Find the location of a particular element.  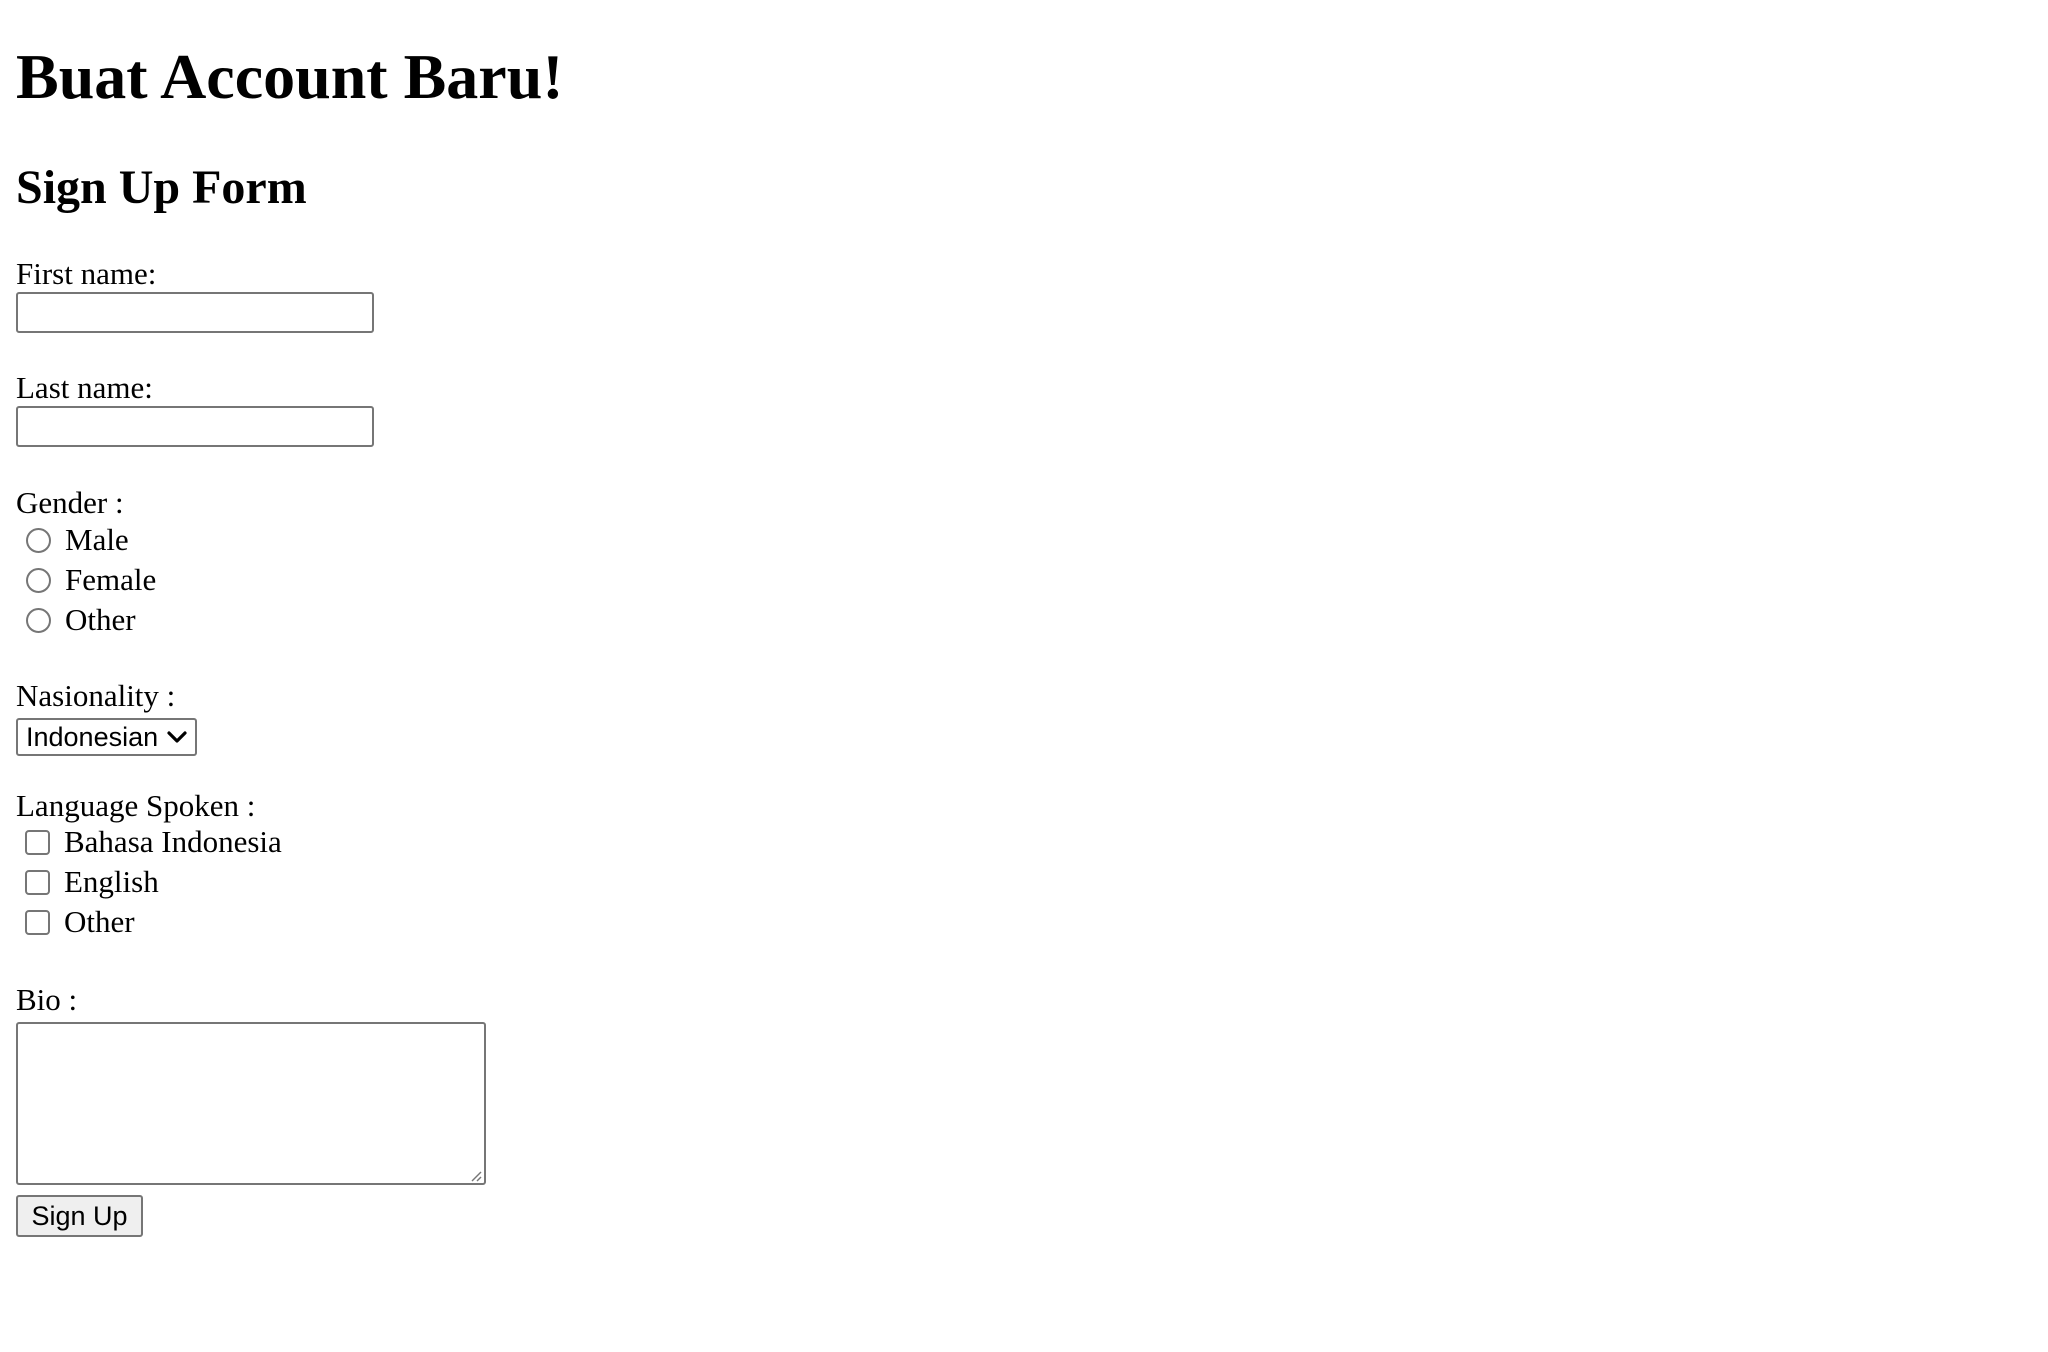

gender-option-female: Female is located at coordinates (86, 580).